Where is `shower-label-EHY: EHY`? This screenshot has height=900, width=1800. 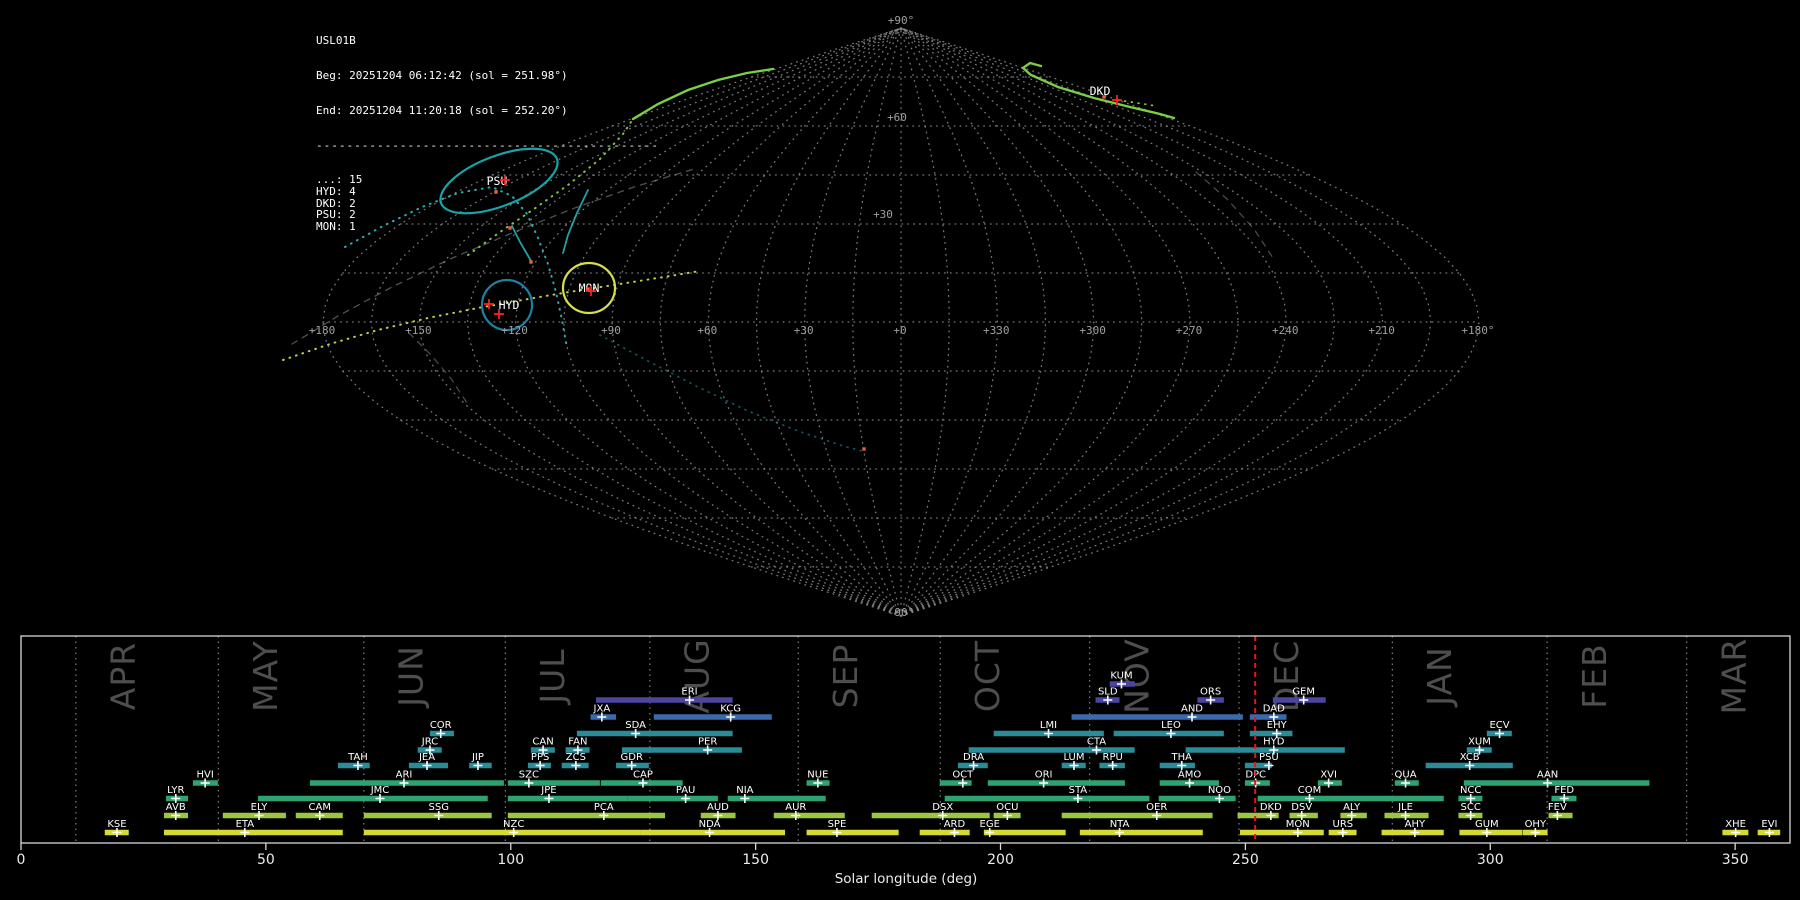
shower-label-EHY: EHY is located at coordinates (1277, 725).